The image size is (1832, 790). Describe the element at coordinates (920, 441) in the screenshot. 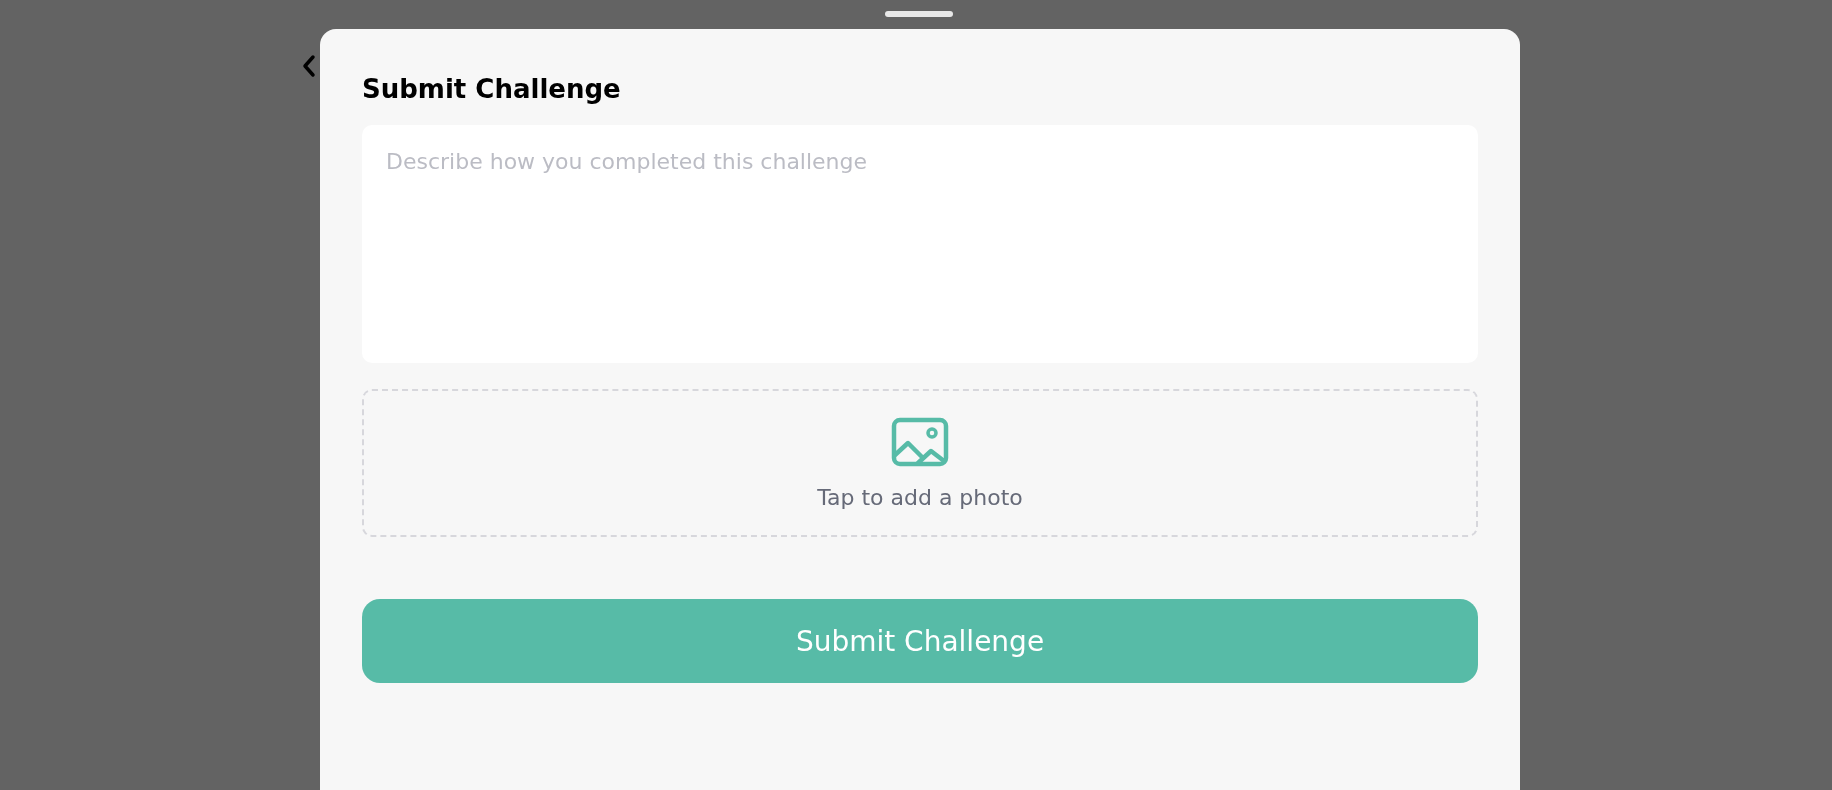

I see `image-icon` at that location.